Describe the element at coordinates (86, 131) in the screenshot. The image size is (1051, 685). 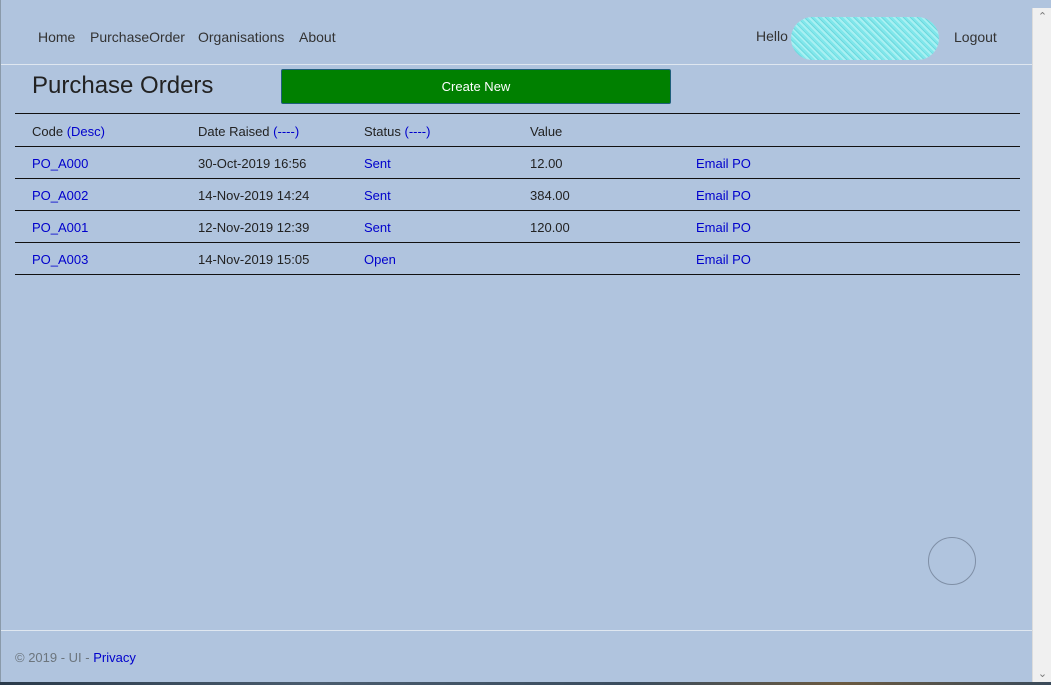
I see `sort-code-link: (Desc)` at that location.